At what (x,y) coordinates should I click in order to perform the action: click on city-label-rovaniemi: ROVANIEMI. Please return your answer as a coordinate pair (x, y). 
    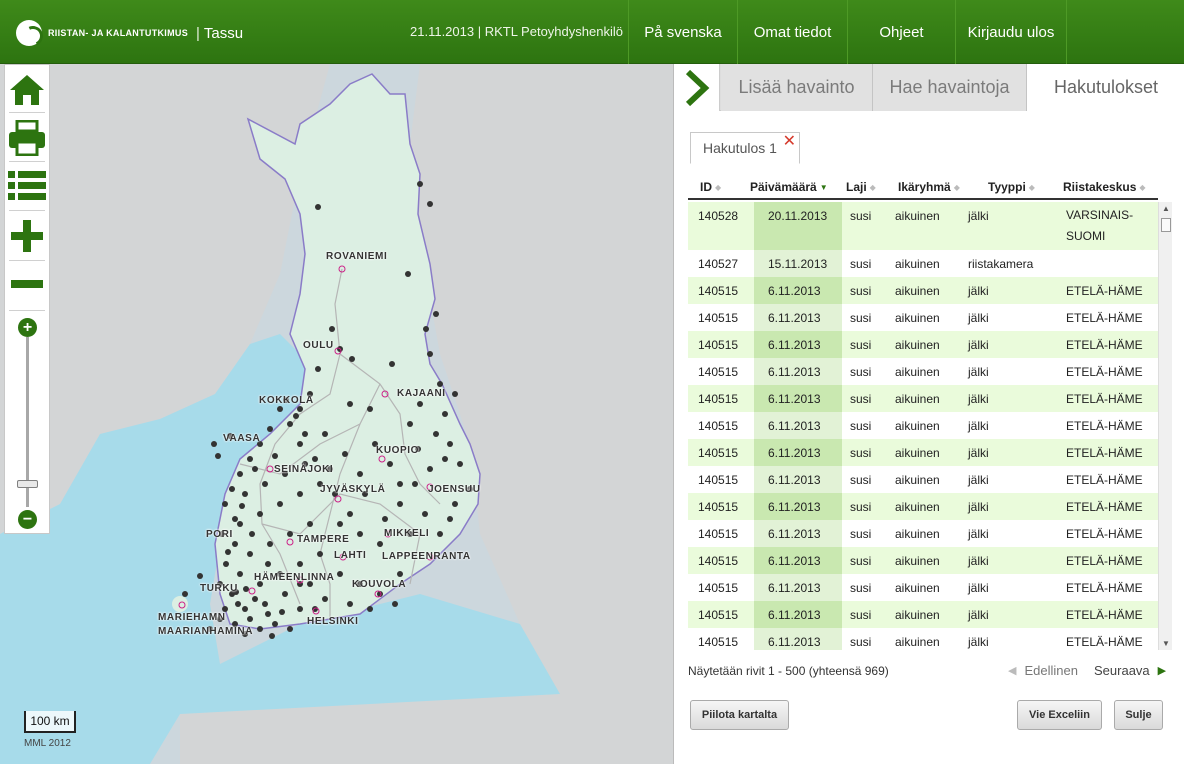
    Looking at the image, I should click on (357, 256).